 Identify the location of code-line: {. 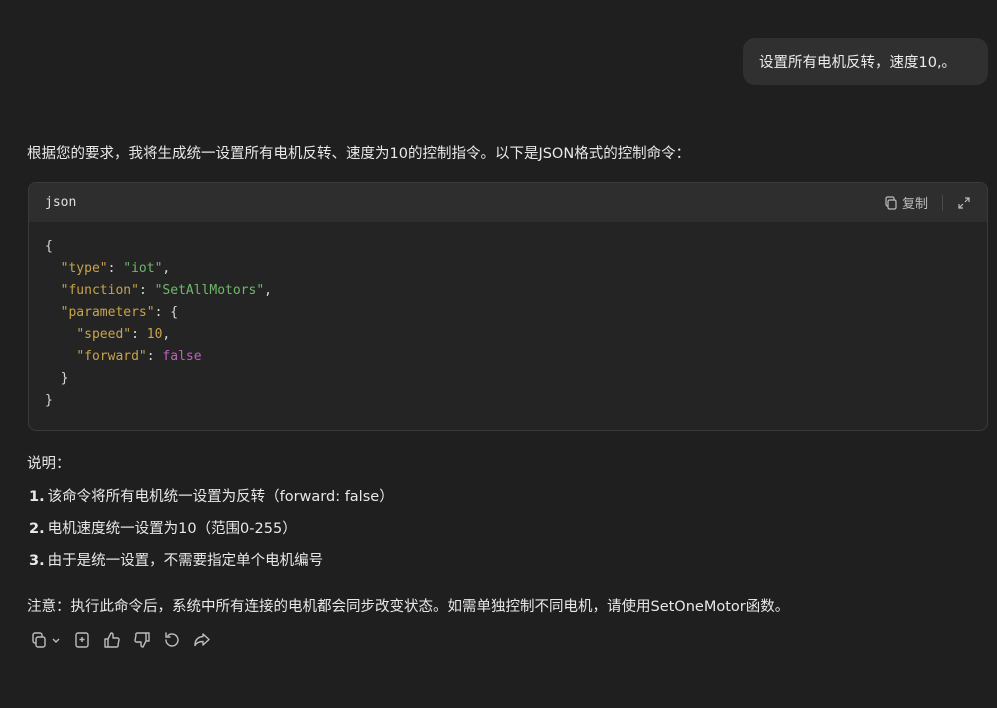
(49, 246).